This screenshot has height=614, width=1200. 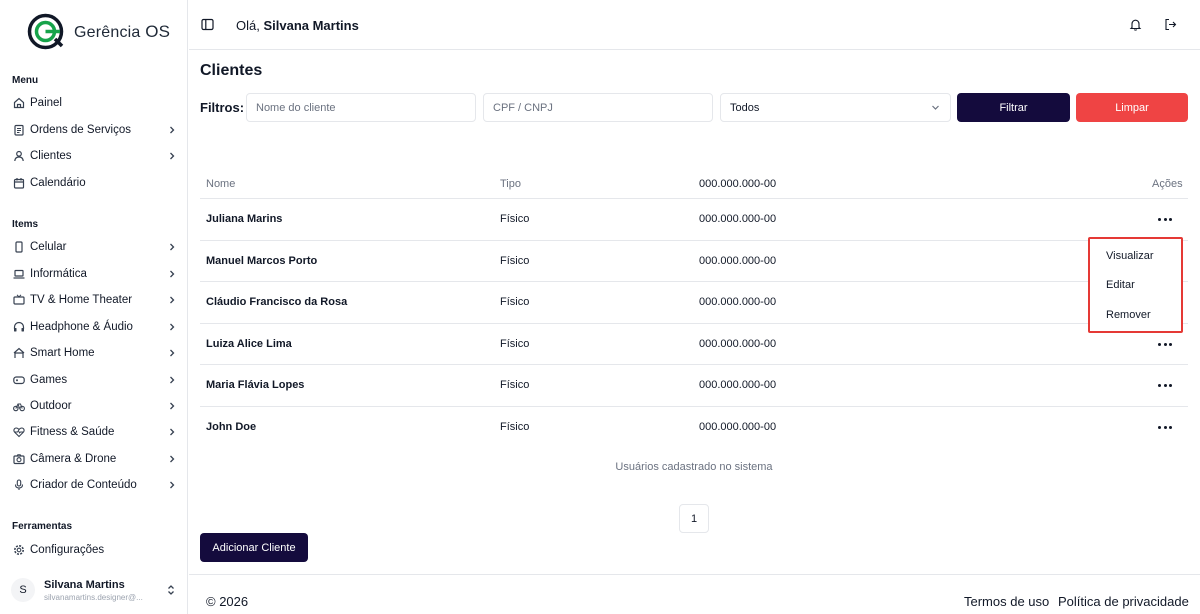 I want to click on user-name: Silvana Martins, so click(x=84, y=584).